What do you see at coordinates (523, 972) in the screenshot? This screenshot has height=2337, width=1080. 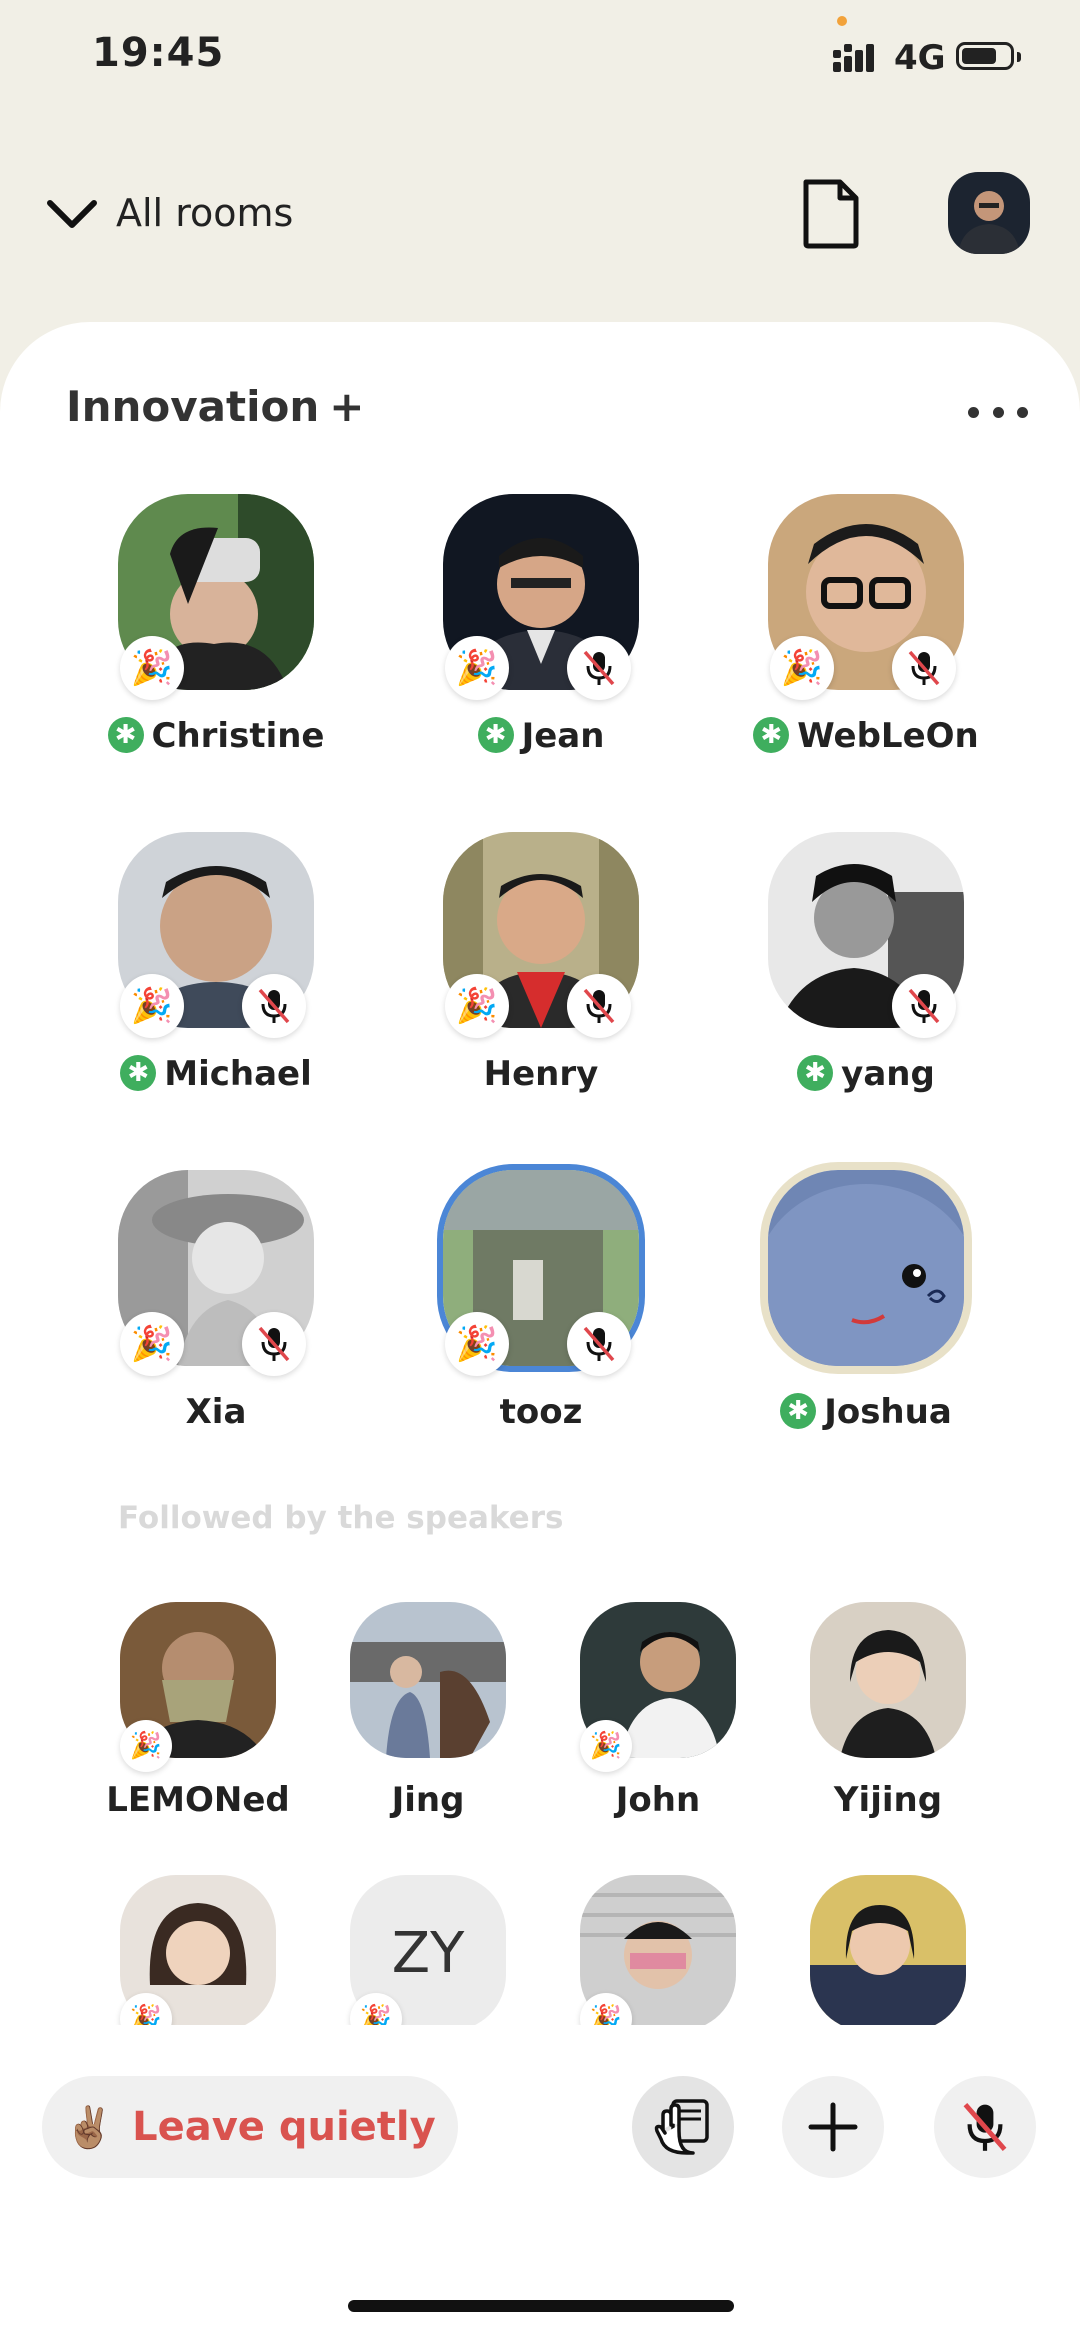 I see `speaker-tile: 🎉 Henry` at bounding box center [523, 972].